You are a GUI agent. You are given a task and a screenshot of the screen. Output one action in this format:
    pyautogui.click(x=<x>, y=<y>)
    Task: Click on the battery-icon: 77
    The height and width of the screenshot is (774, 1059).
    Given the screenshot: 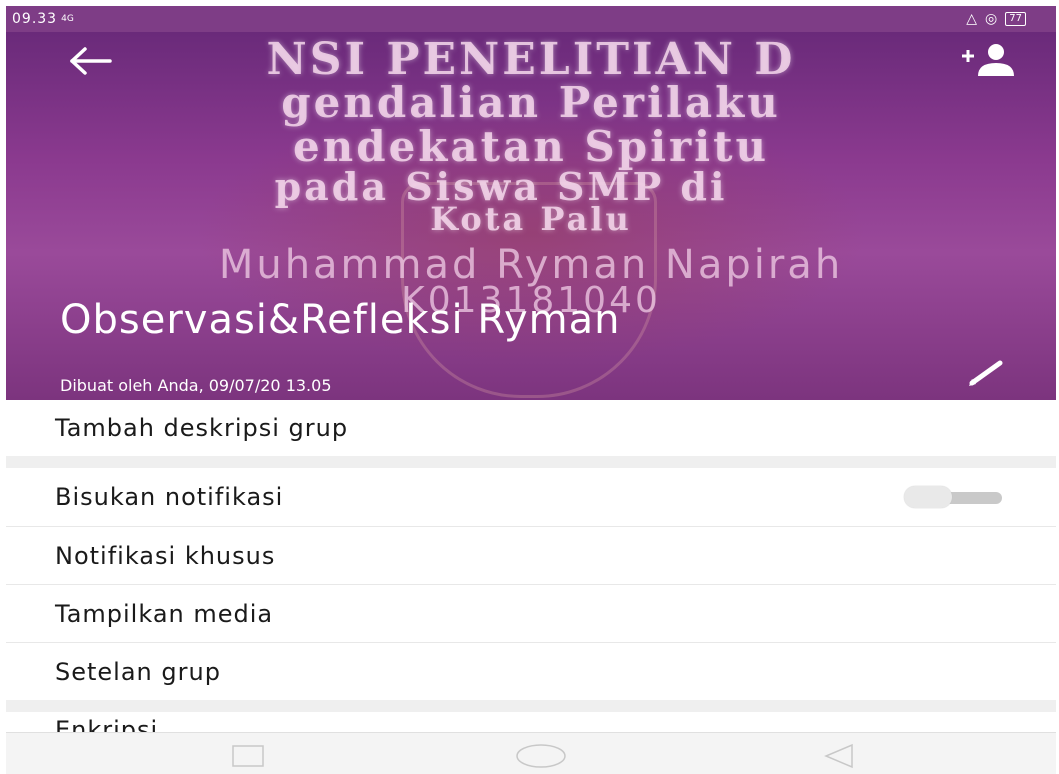 What is the action you would take?
    pyautogui.click(x=1015, y=19)
    